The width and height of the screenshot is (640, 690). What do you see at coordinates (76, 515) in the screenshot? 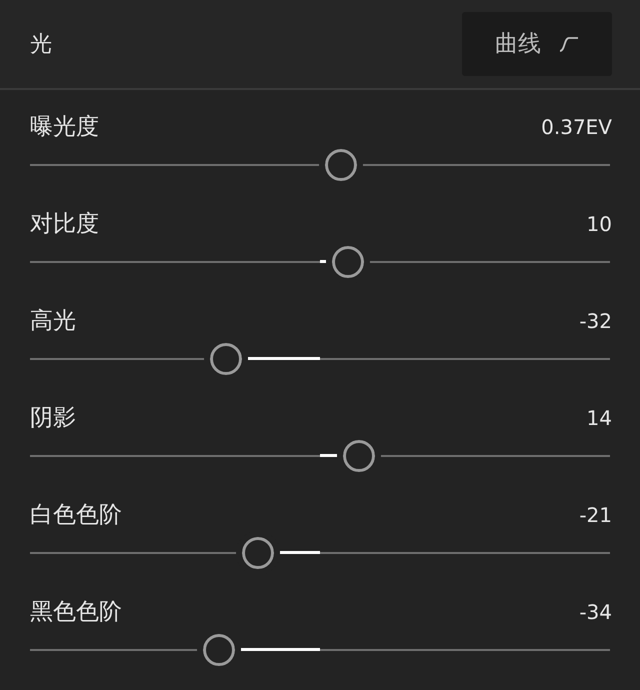
I see `slider-label: 白色色阶` at bounding box center [76, 515].